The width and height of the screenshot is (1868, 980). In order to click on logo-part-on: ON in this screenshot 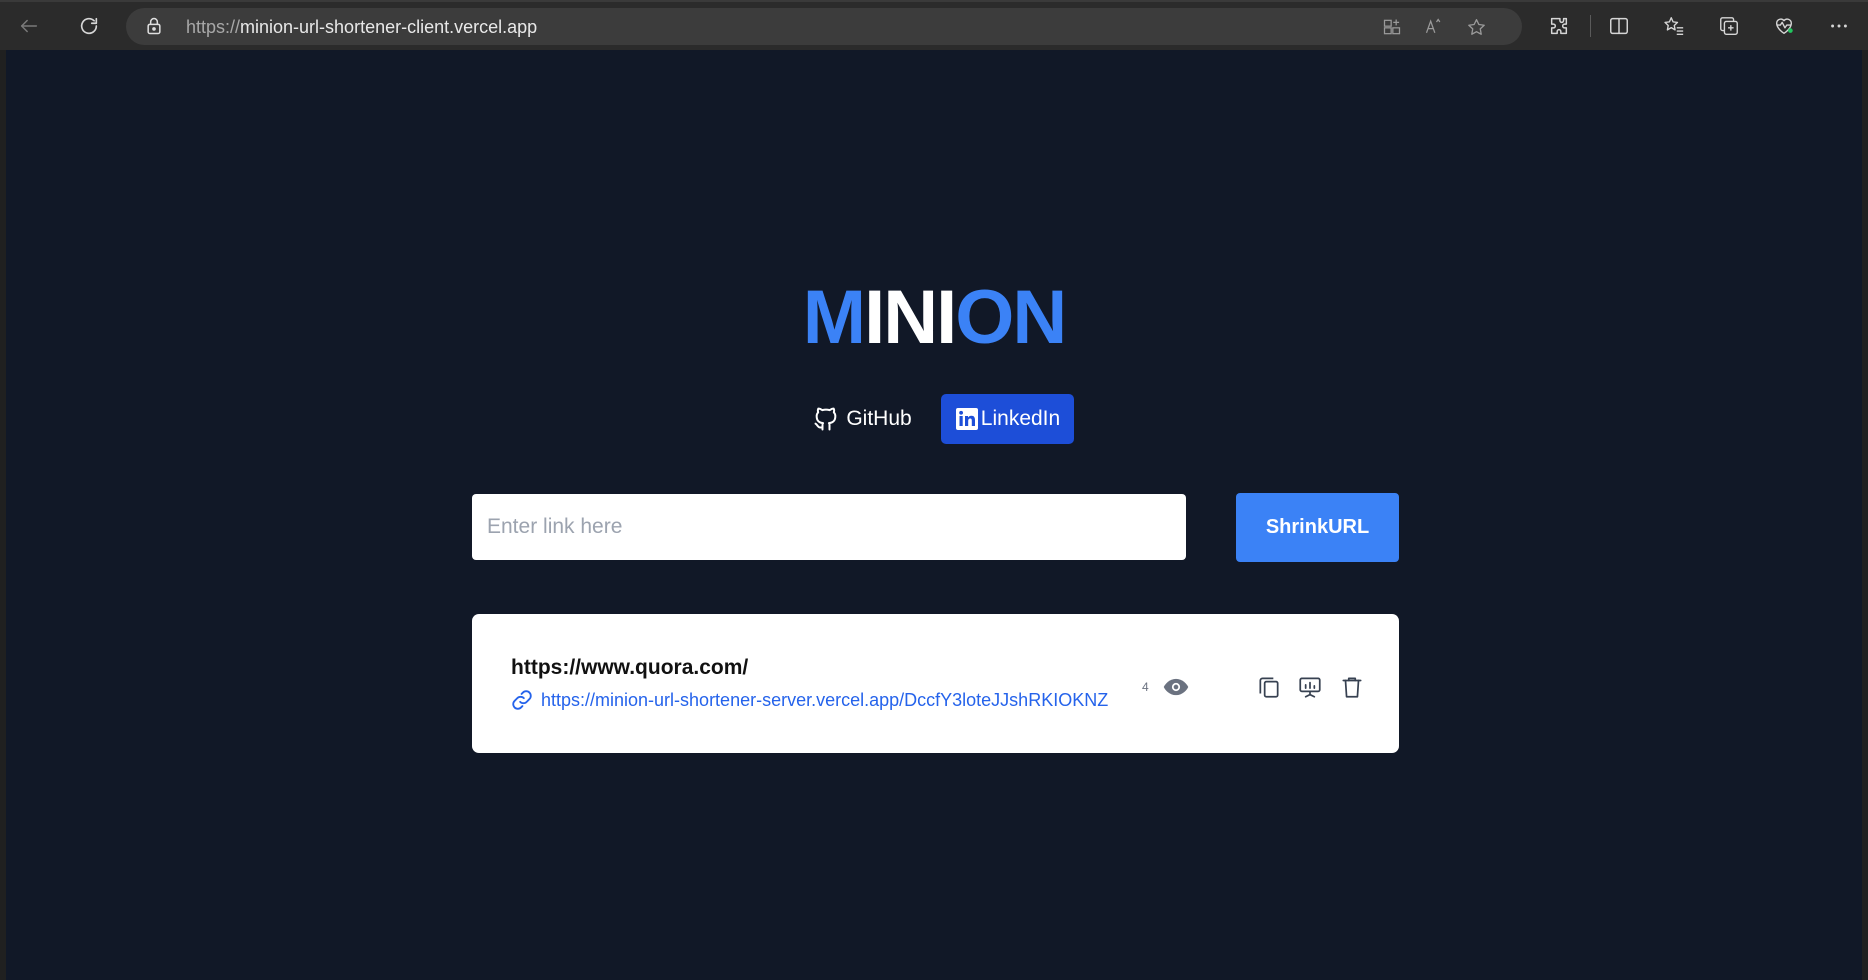, I will do `click(1011, 317)`.